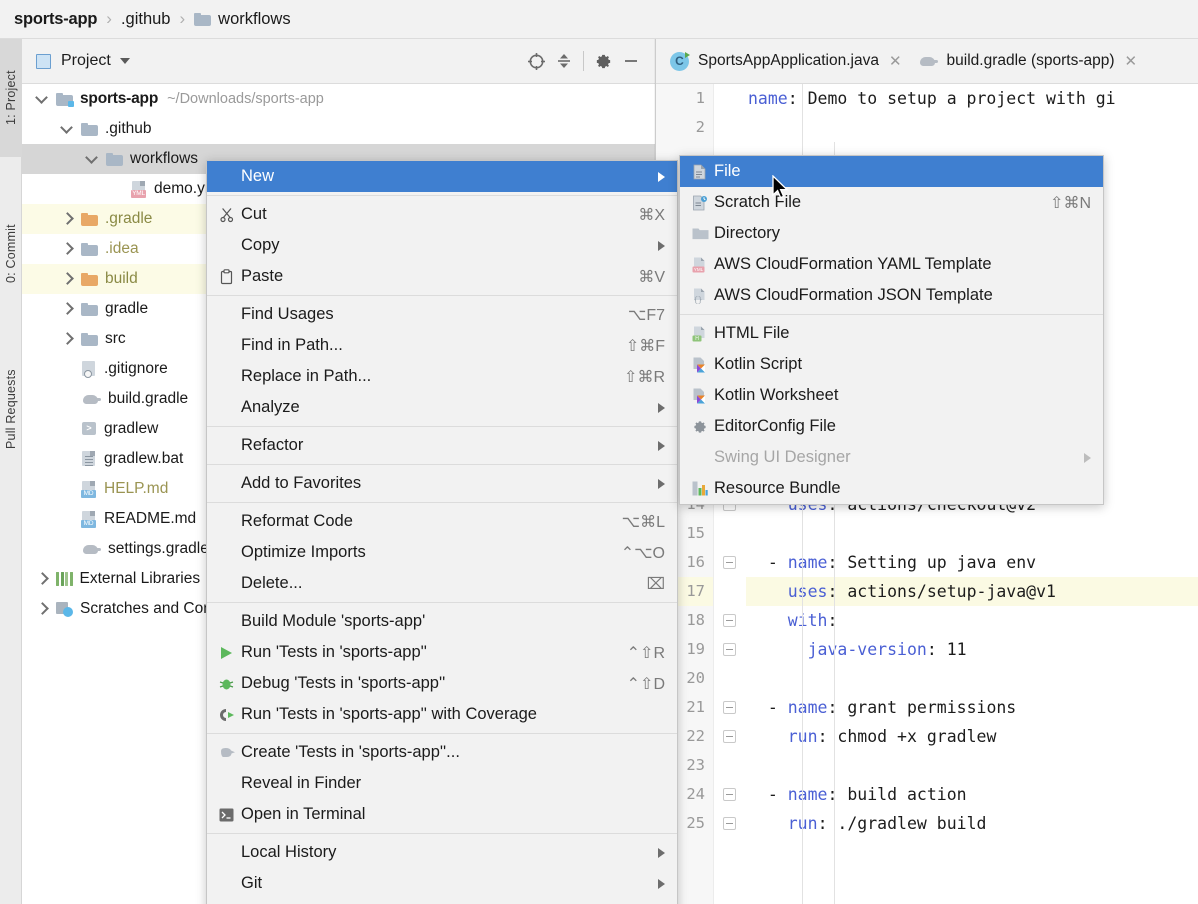 This screenshot has height=904, width=1198. Describe the element at coordinates (287, 314) in the screenshot. I see `menu-item-label: Find Usages` at that location.